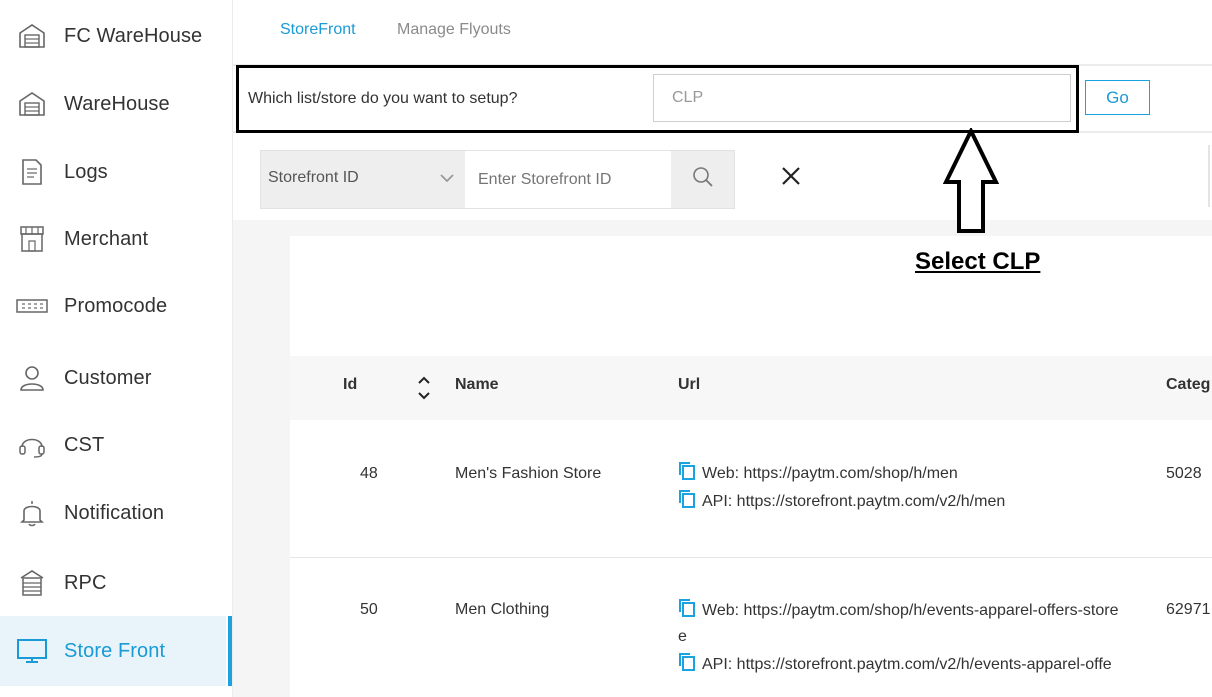  I want to click on row-name: Men's Fashion Store, so click(528, 473).